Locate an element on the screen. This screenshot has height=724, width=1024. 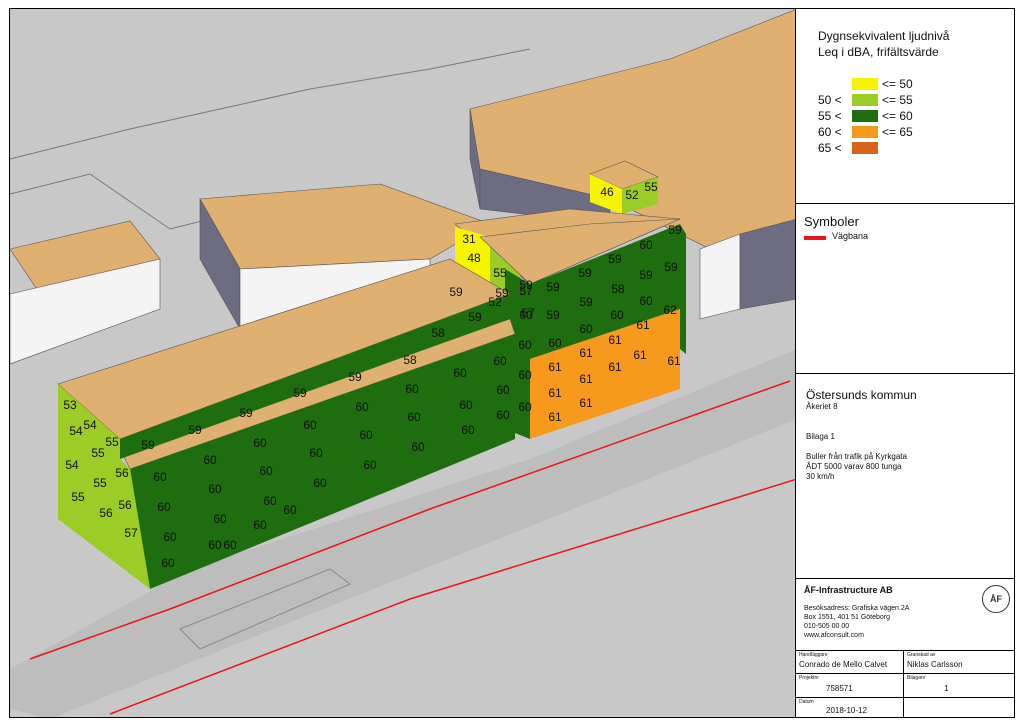
company-logo: ÅF is located at coordinates (996, 599).